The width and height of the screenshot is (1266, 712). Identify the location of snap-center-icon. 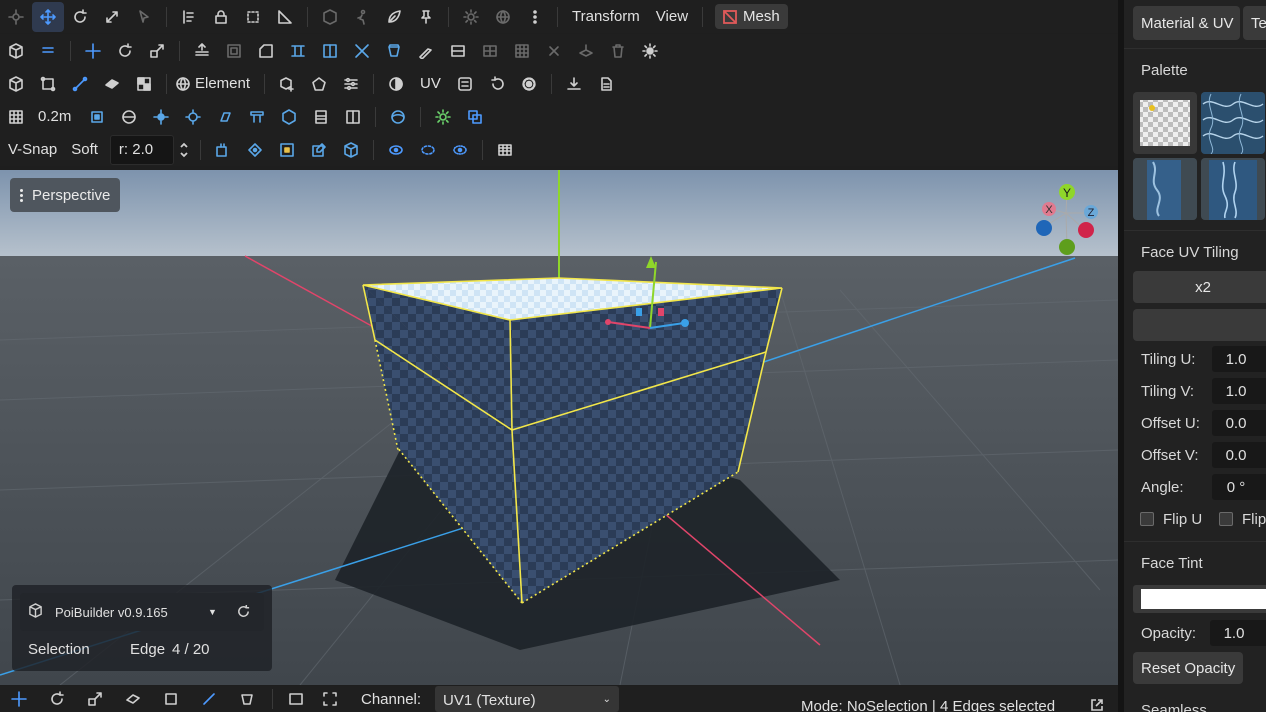
(193, 117).